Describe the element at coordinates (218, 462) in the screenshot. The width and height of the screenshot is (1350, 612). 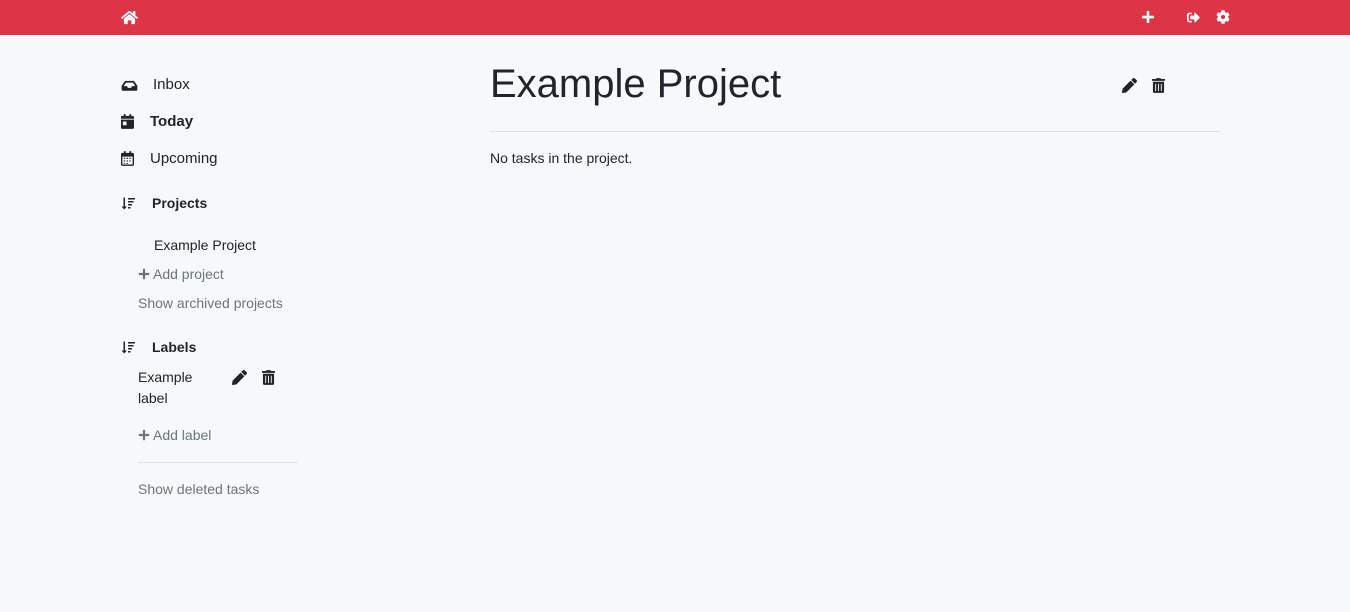
I see `sidebar-divider` at that location.